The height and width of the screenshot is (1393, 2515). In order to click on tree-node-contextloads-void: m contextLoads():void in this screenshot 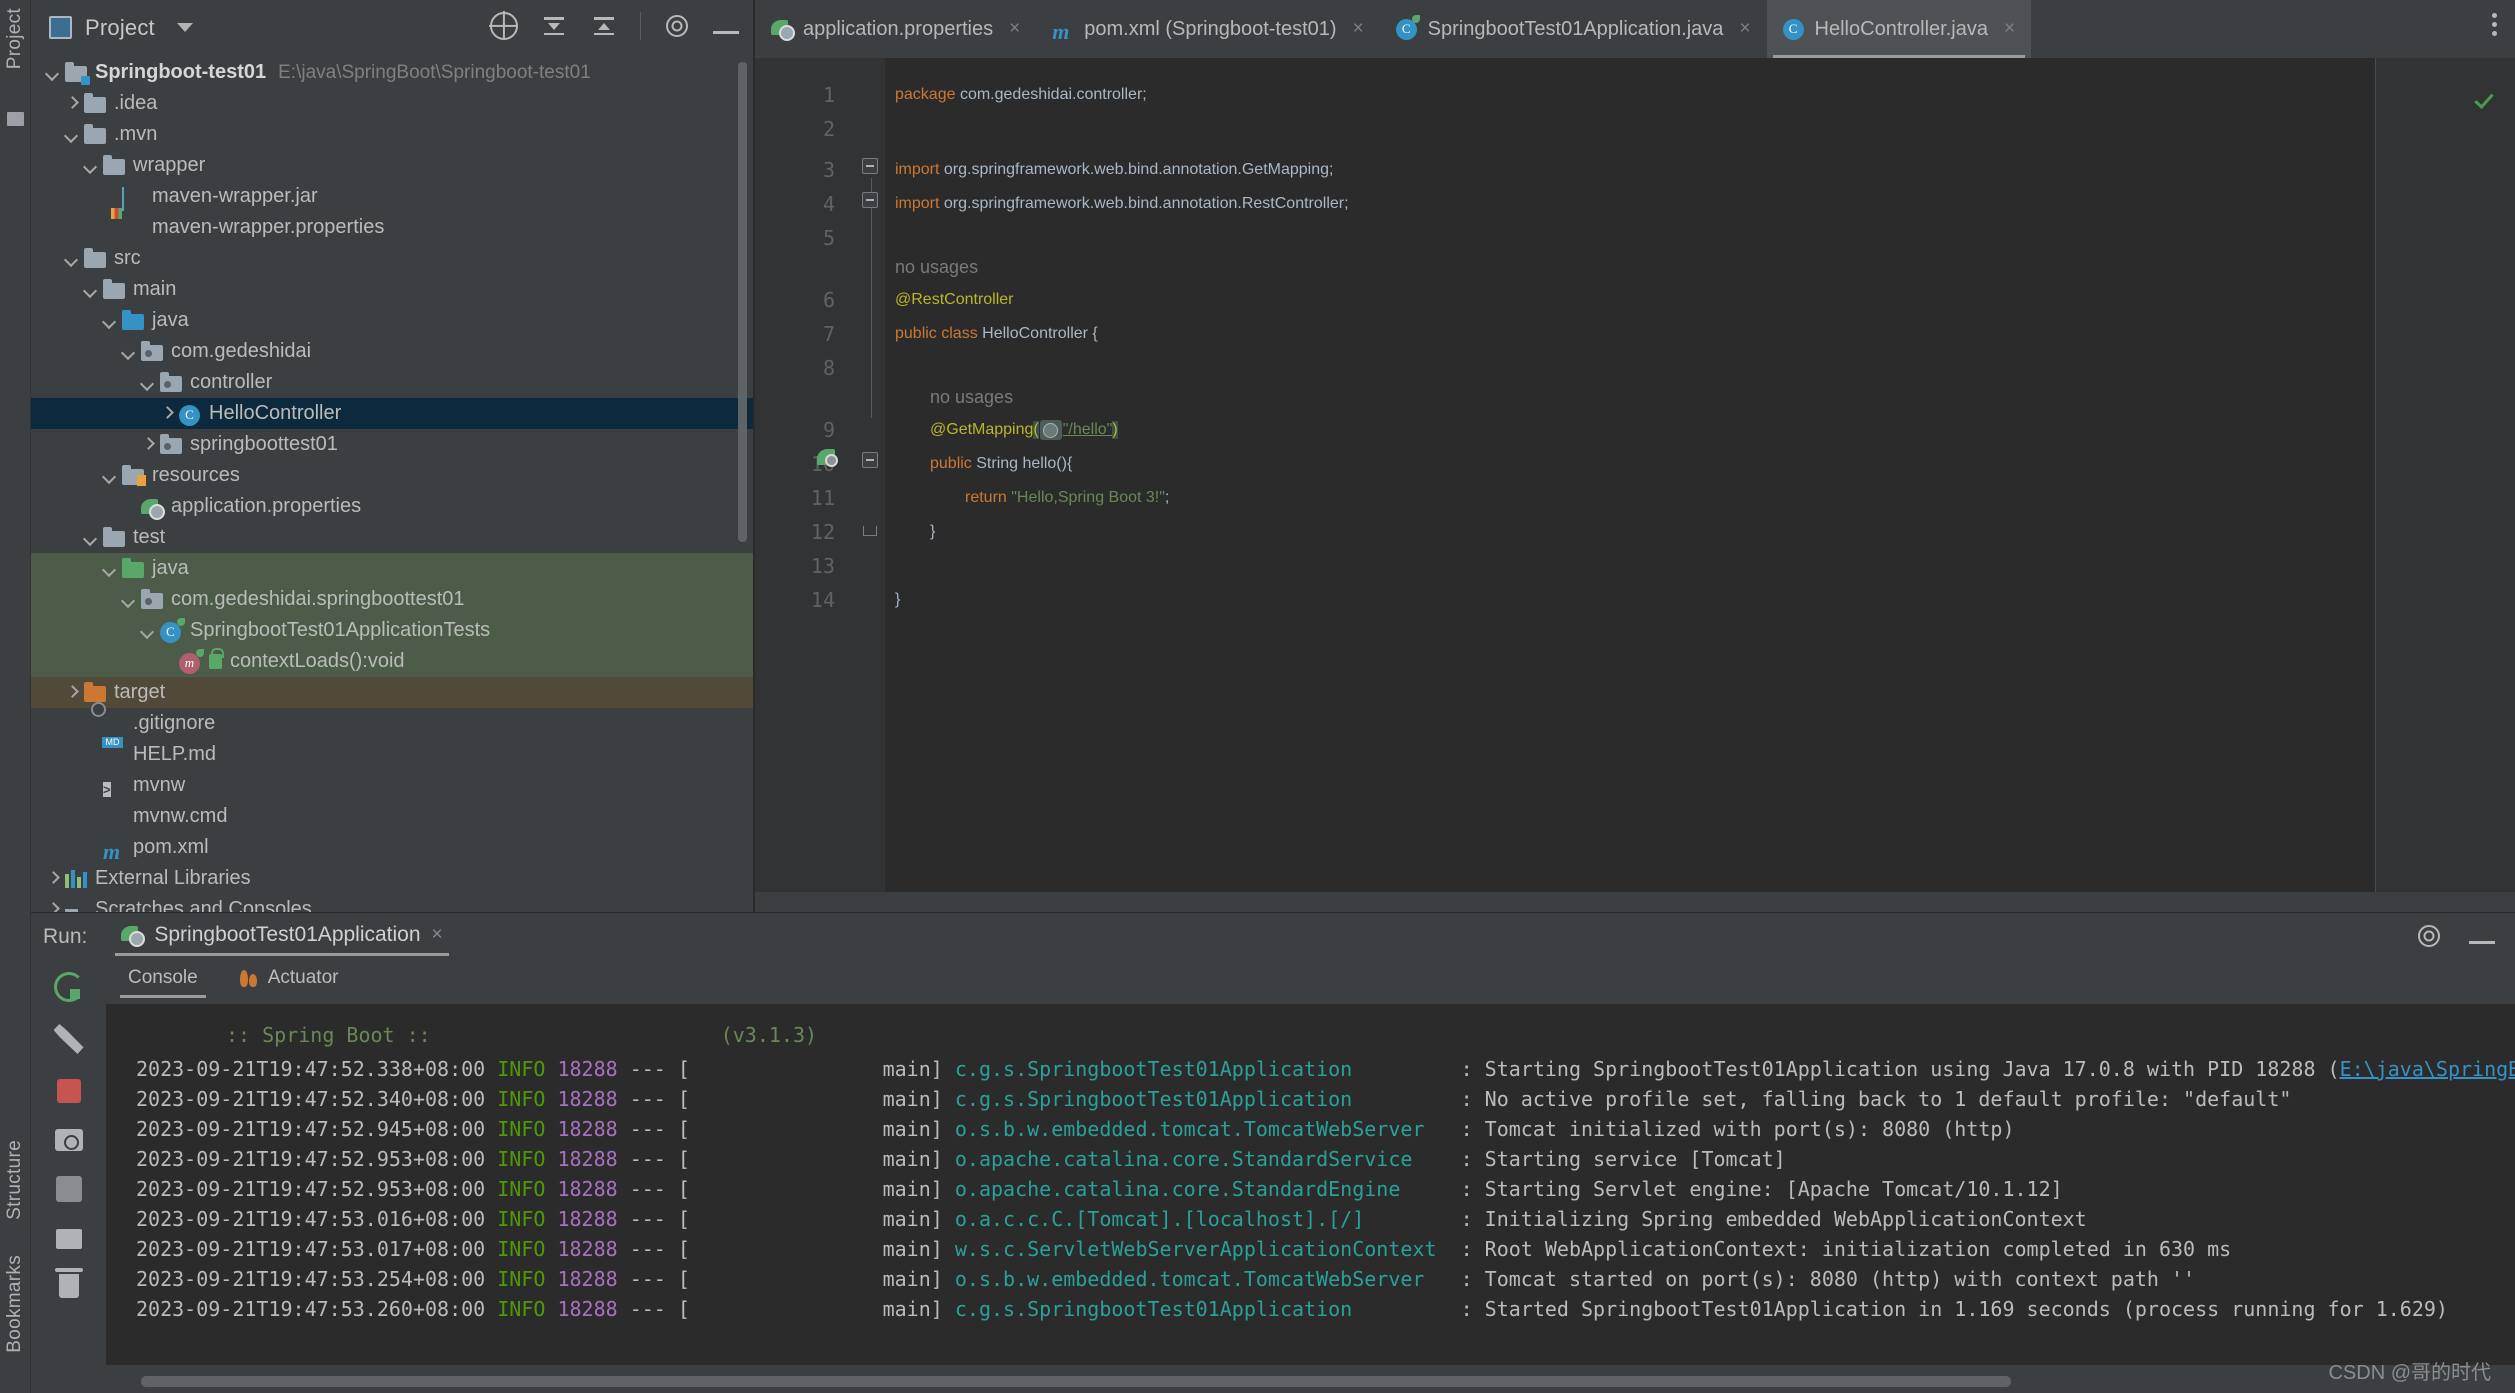, I will do `click(392, 661)`.